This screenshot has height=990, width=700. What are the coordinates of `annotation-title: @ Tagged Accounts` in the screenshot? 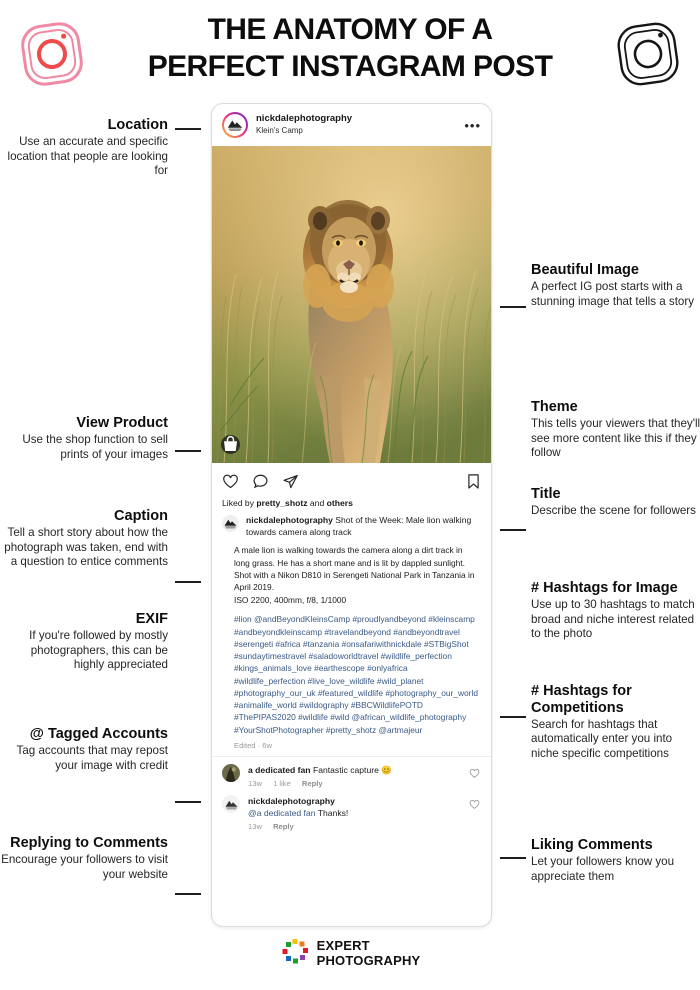 It's located at (98, 734).